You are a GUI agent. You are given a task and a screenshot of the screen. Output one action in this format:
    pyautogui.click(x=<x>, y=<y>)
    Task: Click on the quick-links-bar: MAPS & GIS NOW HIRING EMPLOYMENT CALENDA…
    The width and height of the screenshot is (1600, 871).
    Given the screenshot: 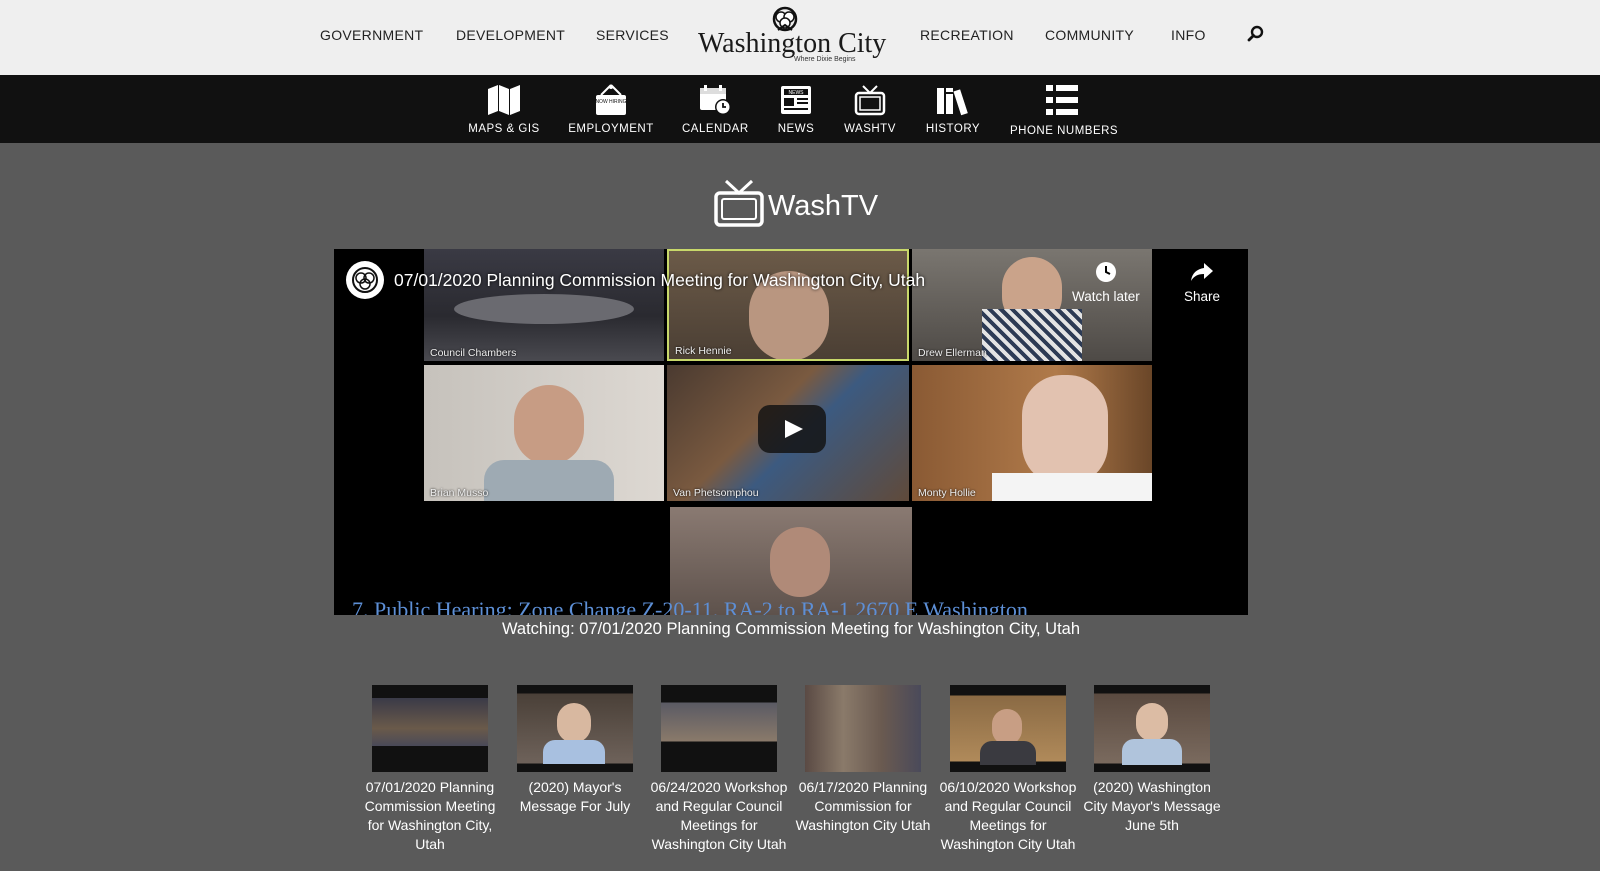 What is the action you would take?
    pyautogui.click(x=800, y=109)
    